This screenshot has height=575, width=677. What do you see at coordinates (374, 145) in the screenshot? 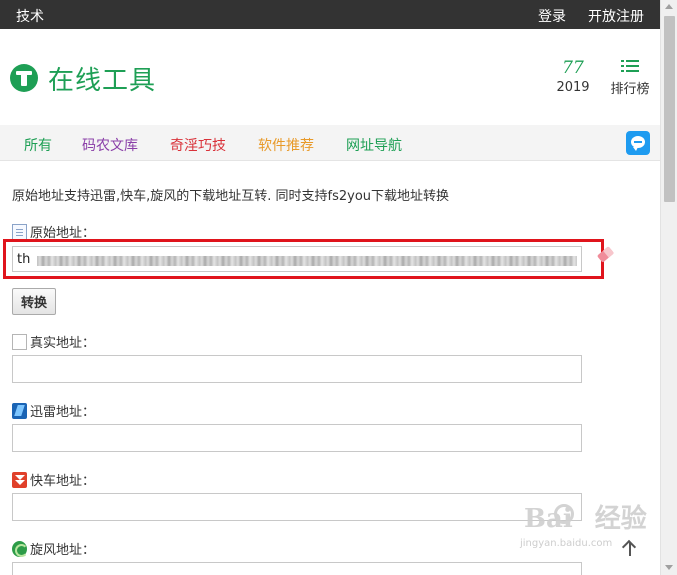
I see `nav-item-url-nav: 网址导航` at bounding box center [374, 145].